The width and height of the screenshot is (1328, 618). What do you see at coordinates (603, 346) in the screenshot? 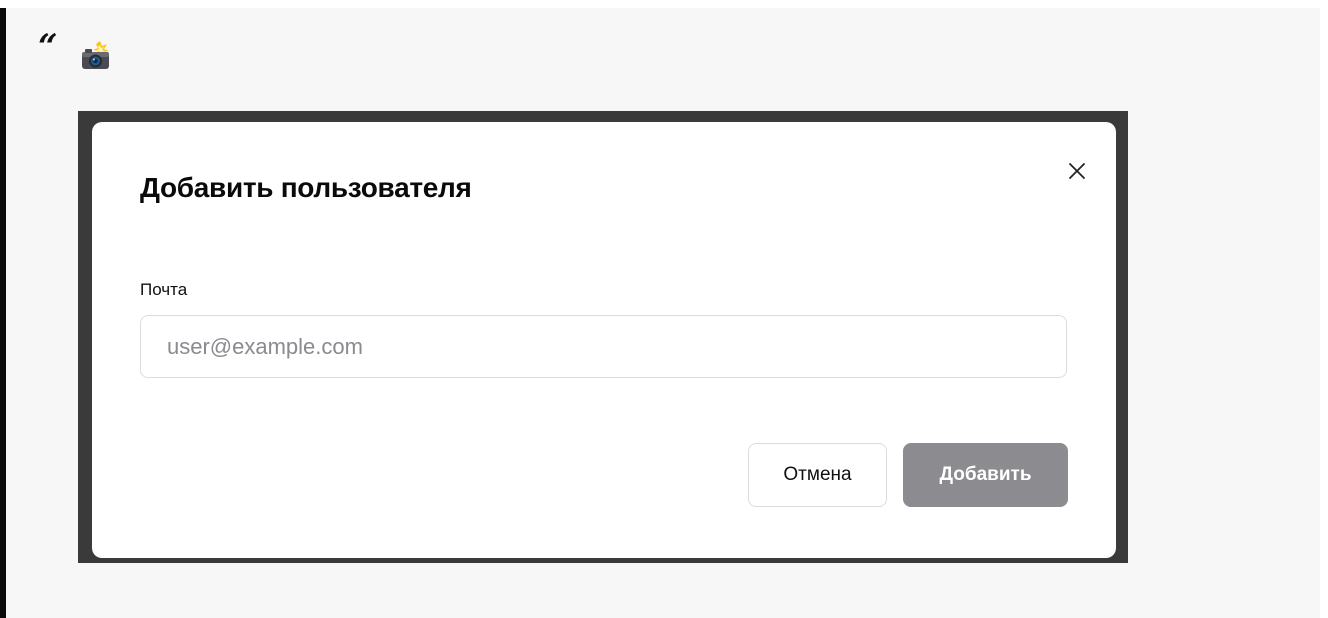
I see `email-field` at bounding box center [603, 346].